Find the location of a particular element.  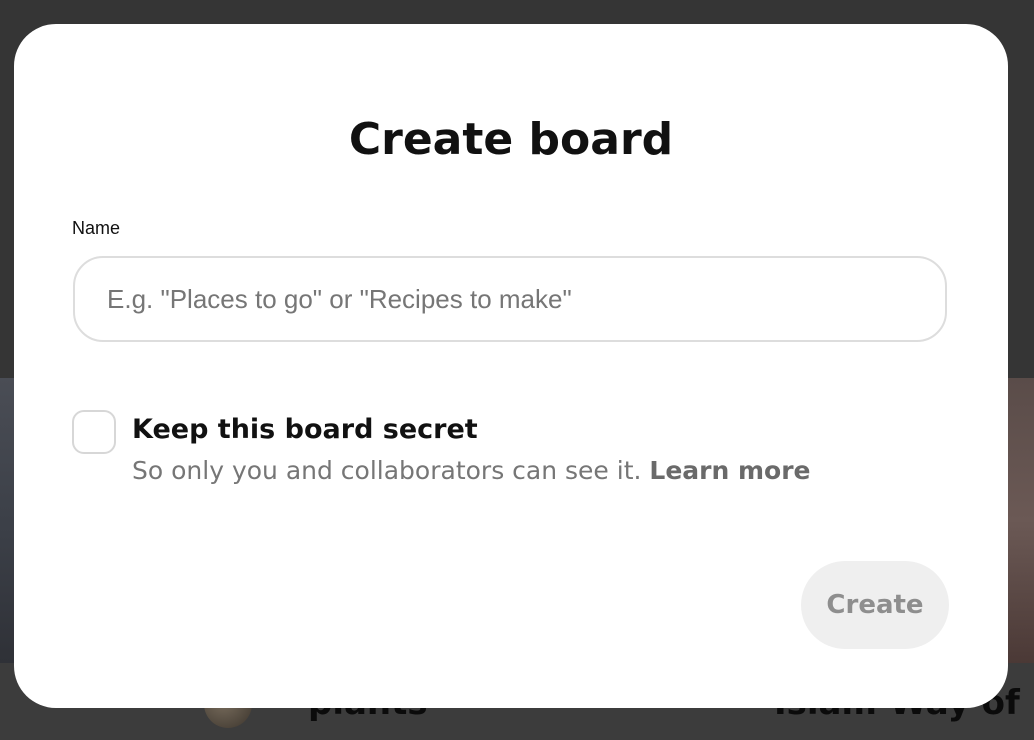

secret-board-label: Keep this board secret is located at coordinates (305, 429).